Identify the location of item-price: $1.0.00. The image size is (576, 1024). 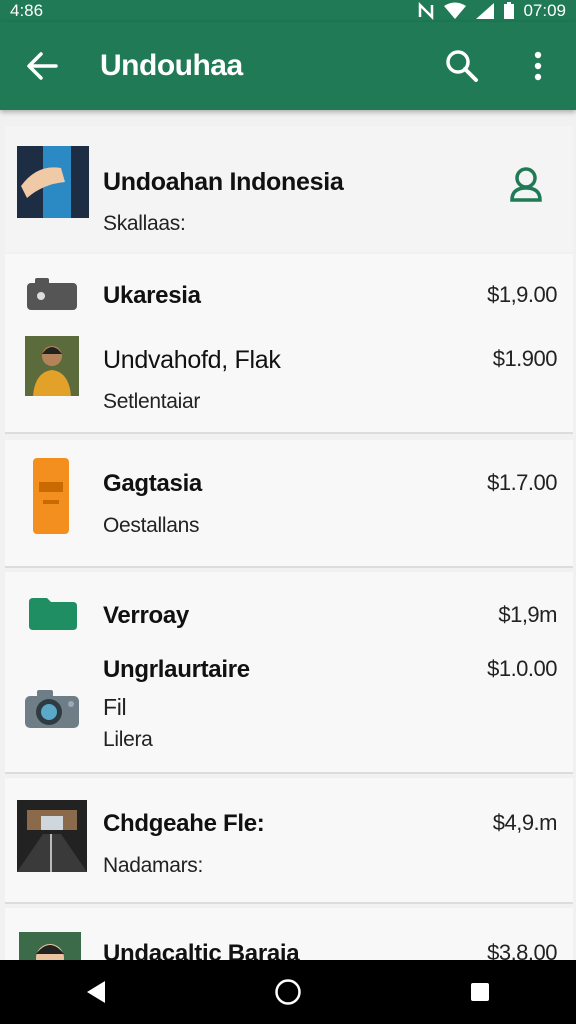
(522, 668).